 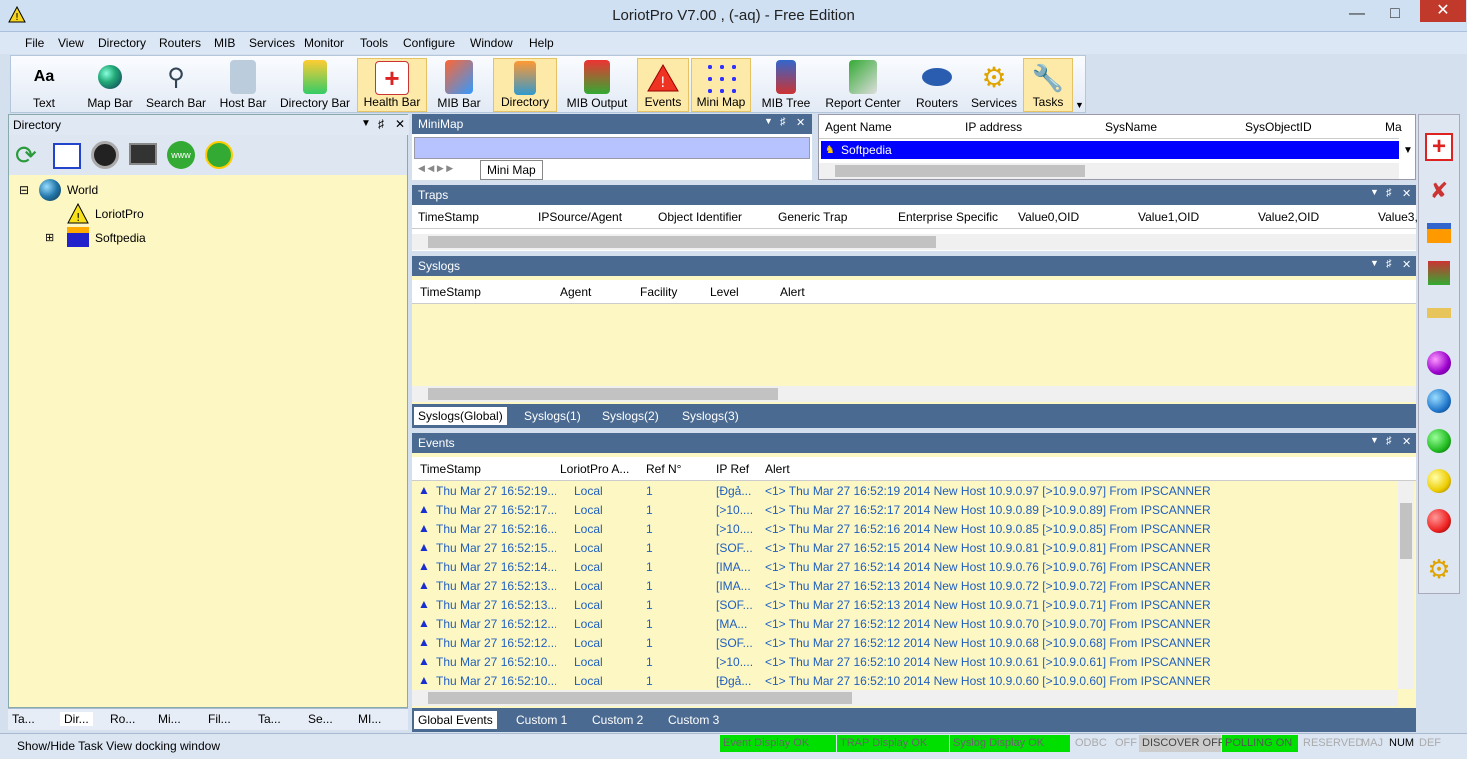 I want to click on tab-syslogs-3: Syslogs(3), so click(x=710, y=416).